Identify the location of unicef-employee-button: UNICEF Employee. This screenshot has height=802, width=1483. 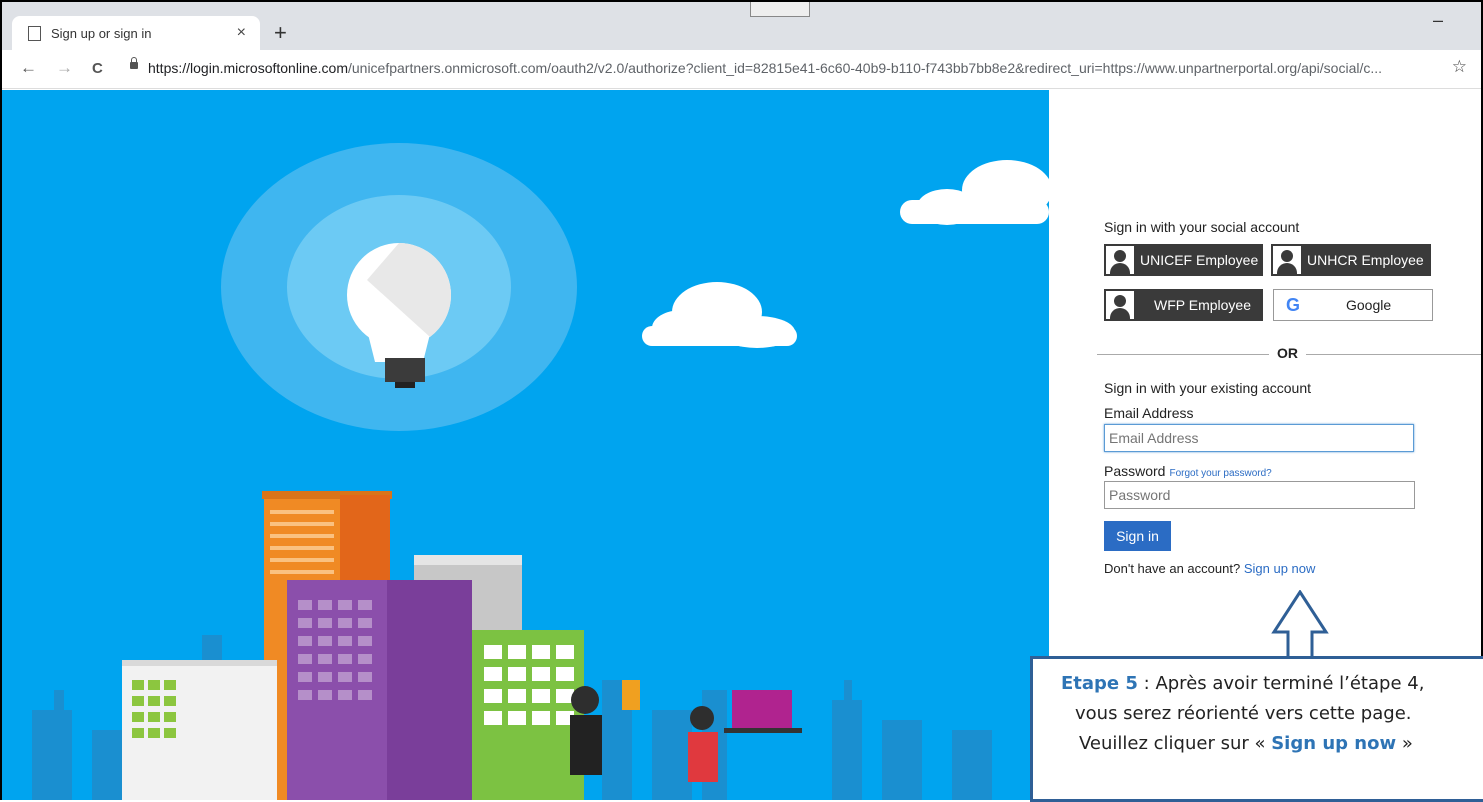
(1183, 260).